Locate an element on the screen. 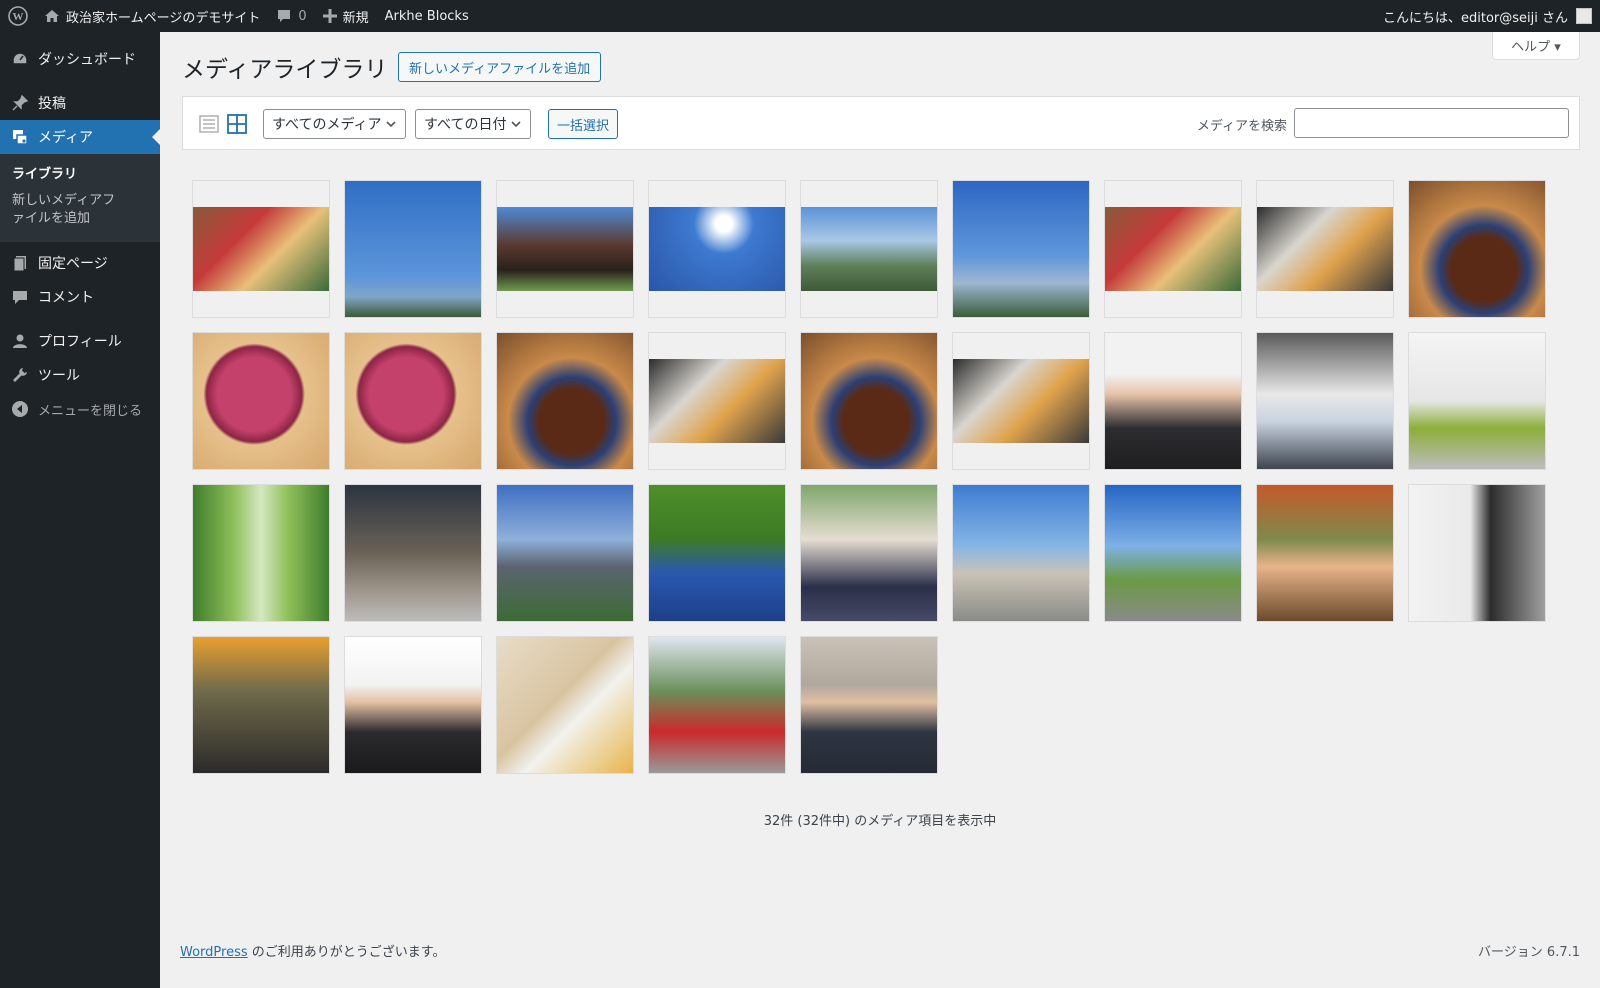 The height and width of the screenshot is (988, 1600). media-submenu: ライブラリ 新しいメディアファイルを追加 is located at coordinates (80, 198).